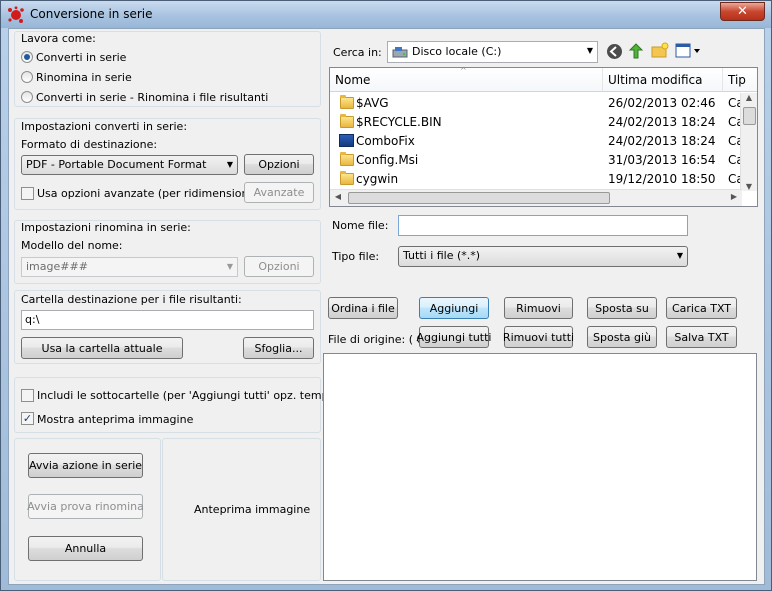  What do you see at coordinates (539, 141) in the screenshot?
I see `file-row: ComboFix 24/02/2013 18:24 Car` at bounding box center [539, 141].